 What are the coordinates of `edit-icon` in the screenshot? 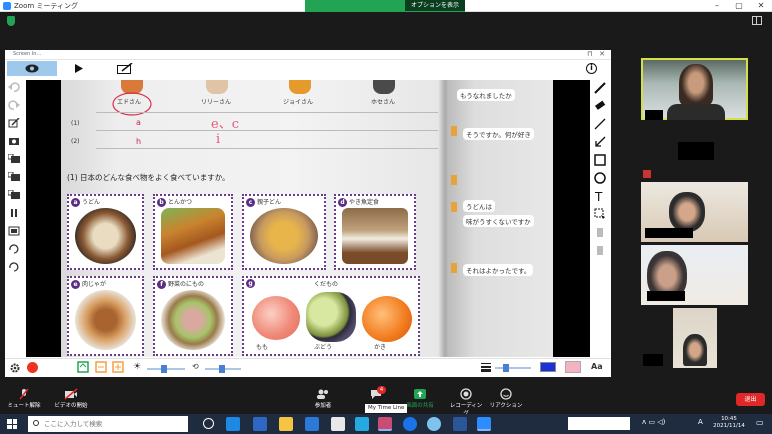 It's located at (14, 123).